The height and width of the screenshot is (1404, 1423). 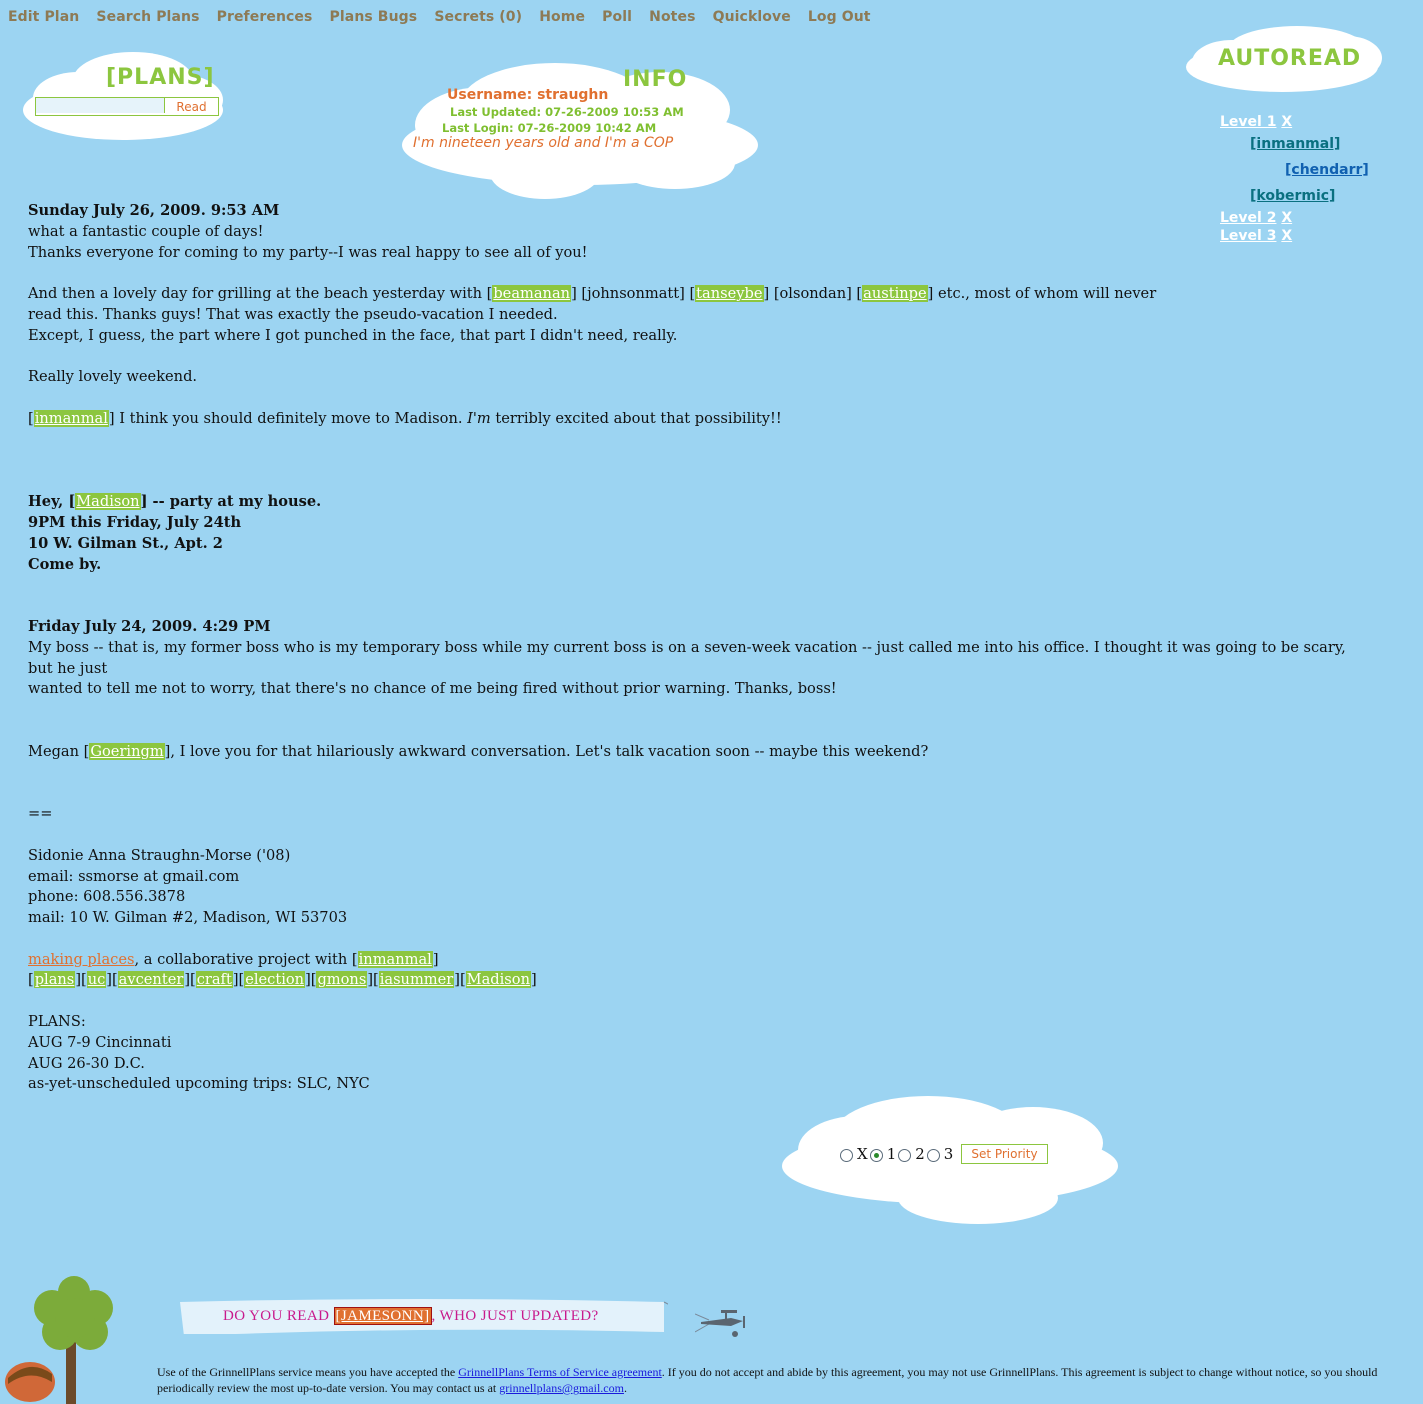 What do you see at coordinates (125, 543) in the screenshot?
I see `party-line: 10 W. Gilman St., Apt. 2` at bounding box center [125, 543].